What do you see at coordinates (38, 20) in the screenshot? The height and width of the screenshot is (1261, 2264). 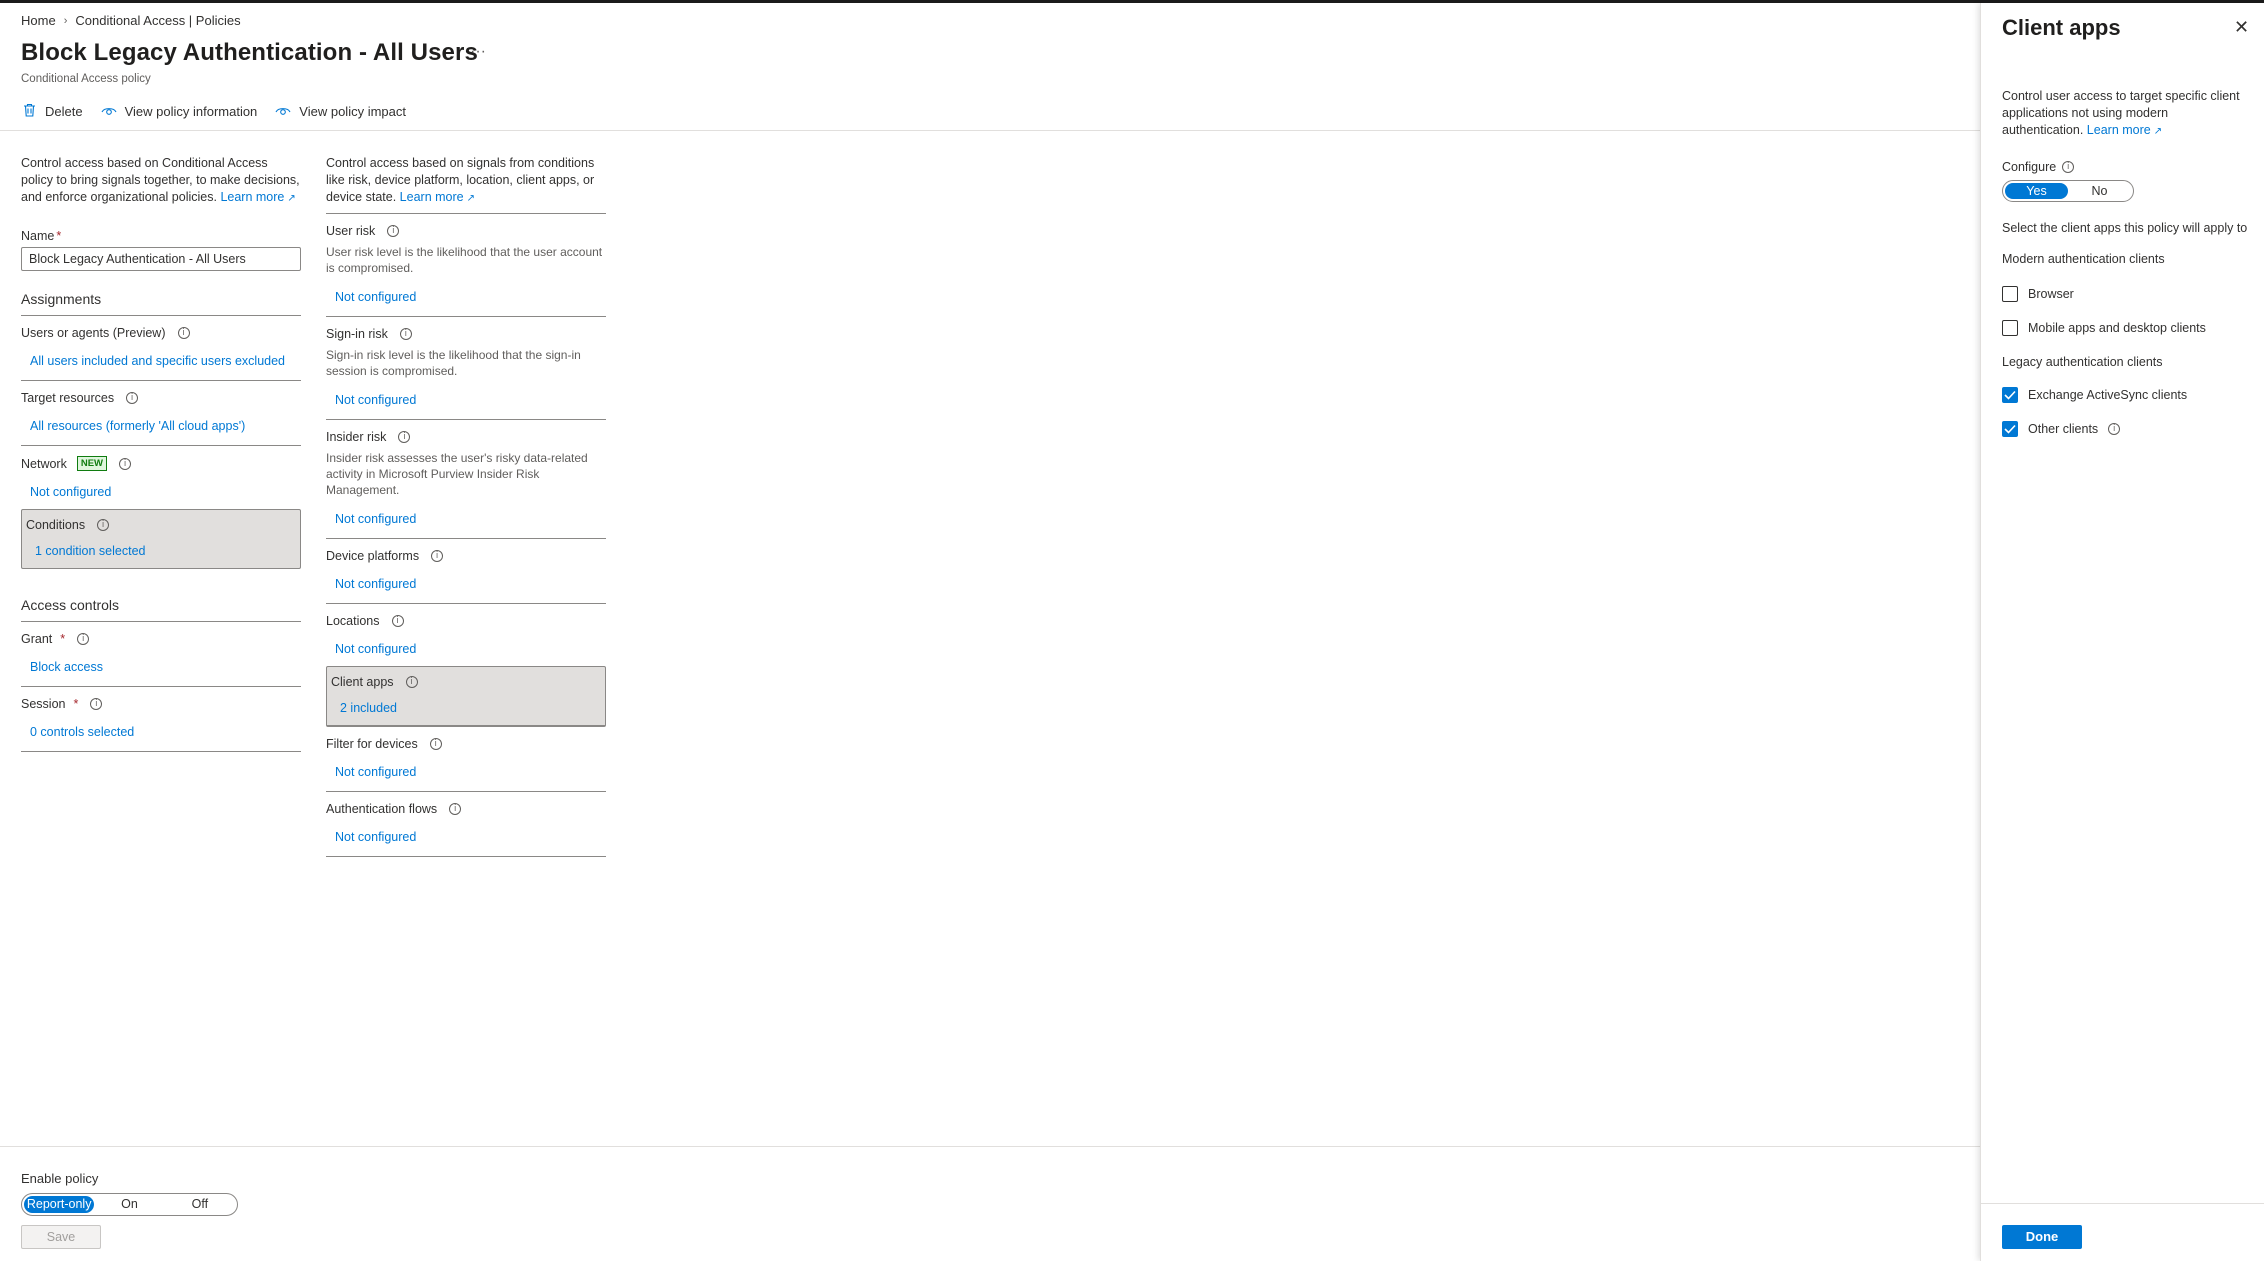 I see `breadcrumb-home: Home` at bounding box center [38, 20].